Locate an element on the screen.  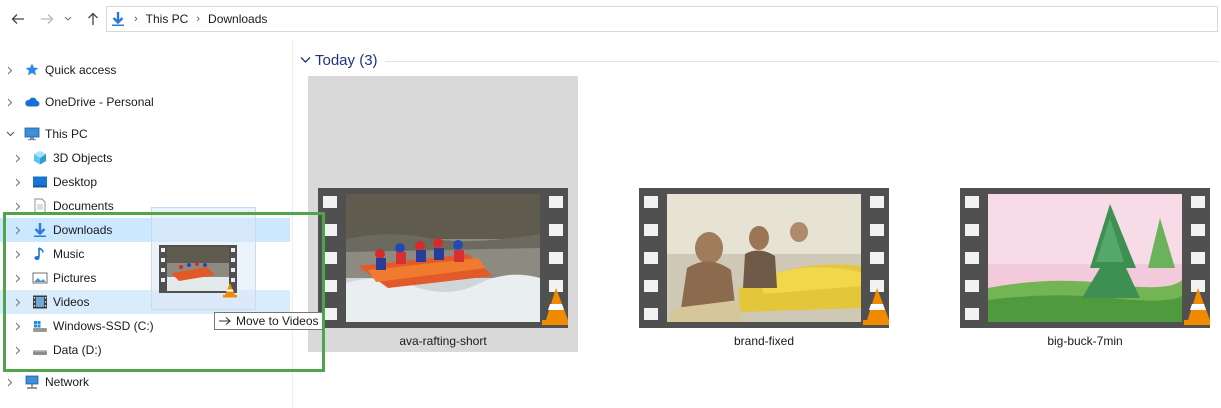
picture-icon is located at coordinates (40, 278).